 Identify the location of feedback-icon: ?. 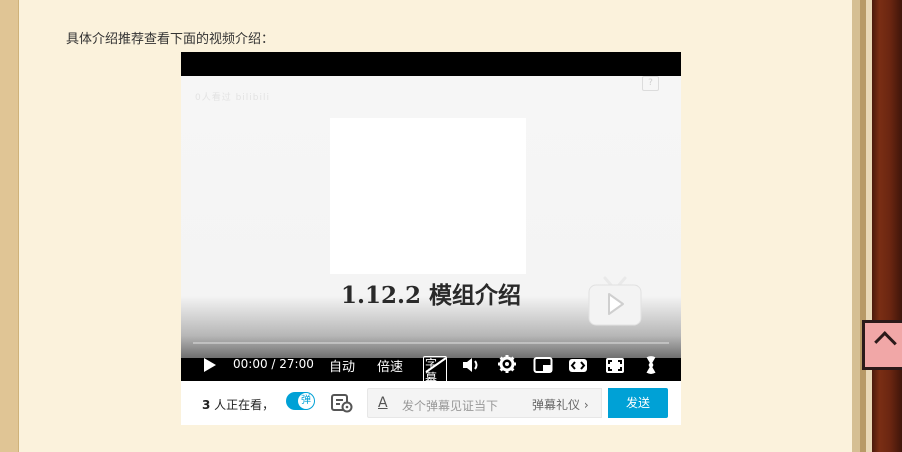
(650, 83).